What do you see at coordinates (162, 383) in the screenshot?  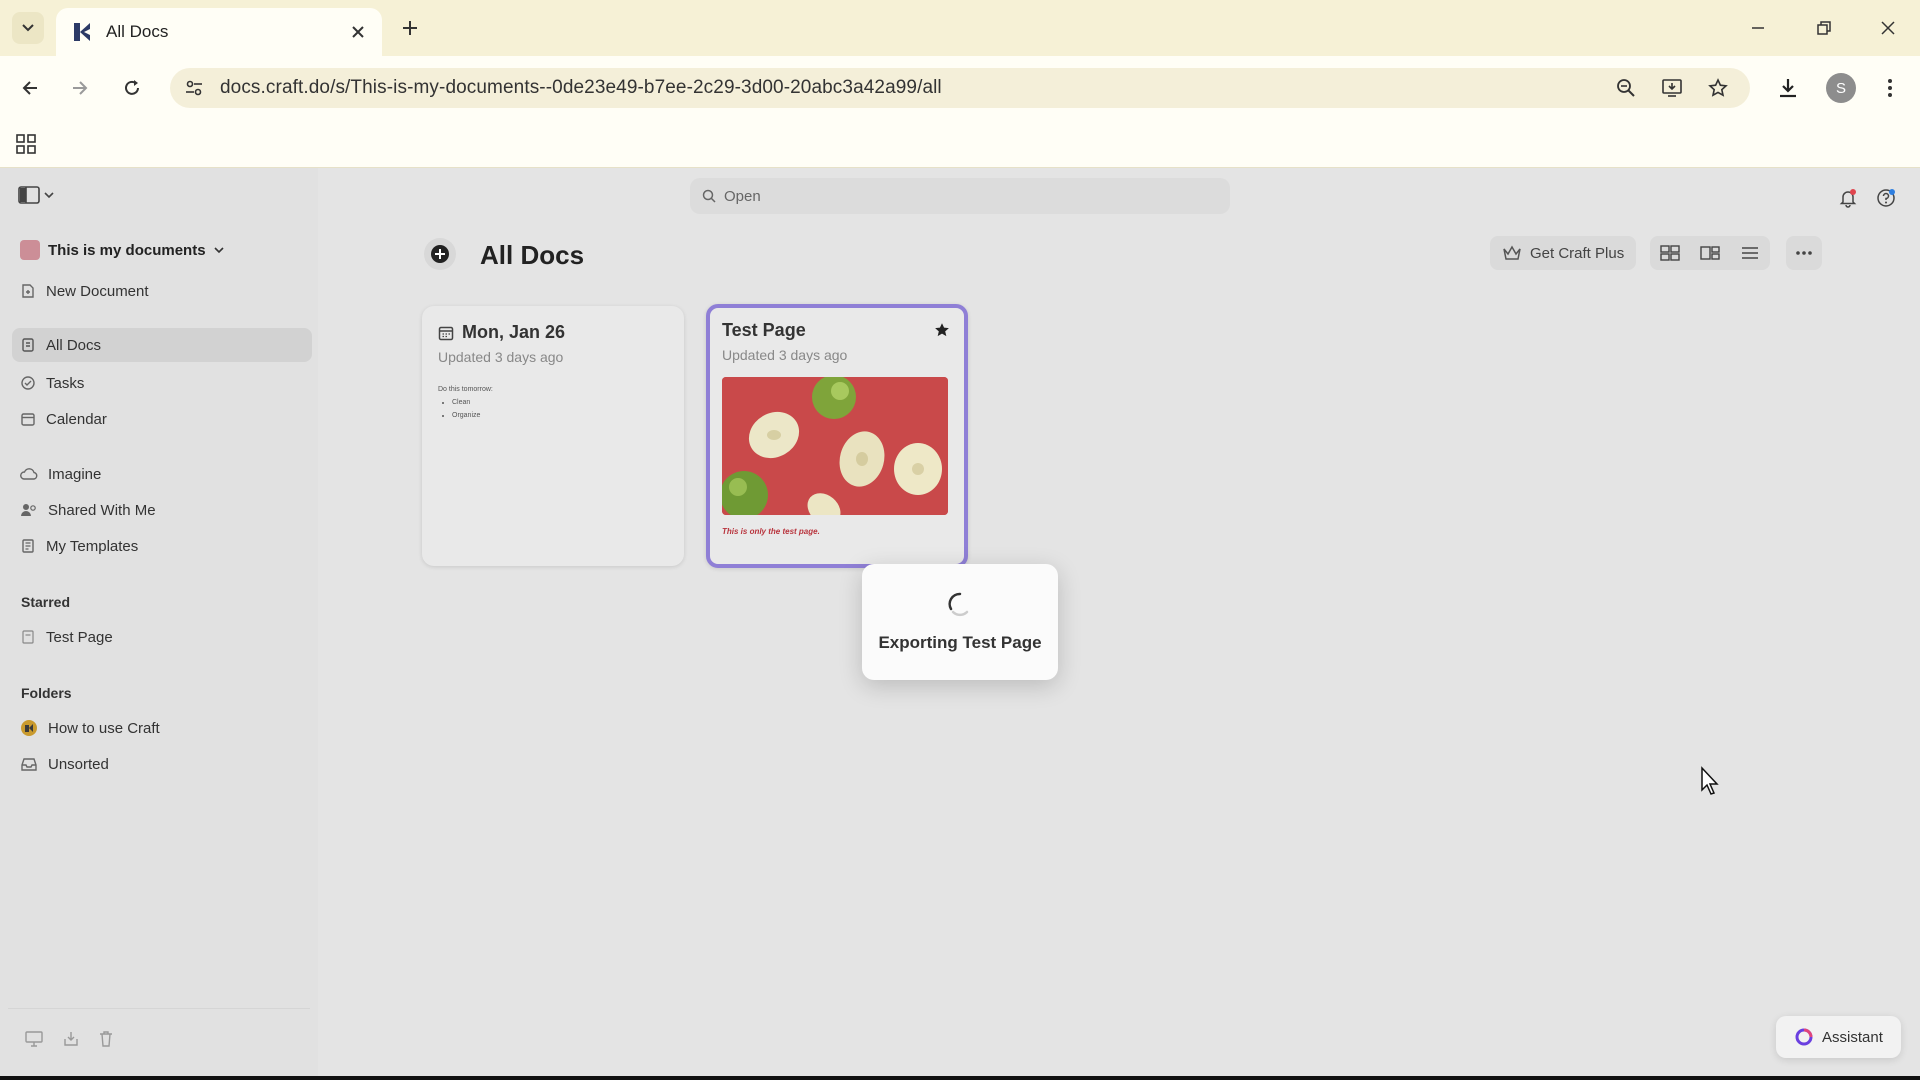 I see `sidebar-item-tasks: Tasks` at bounding box center [162, 383].